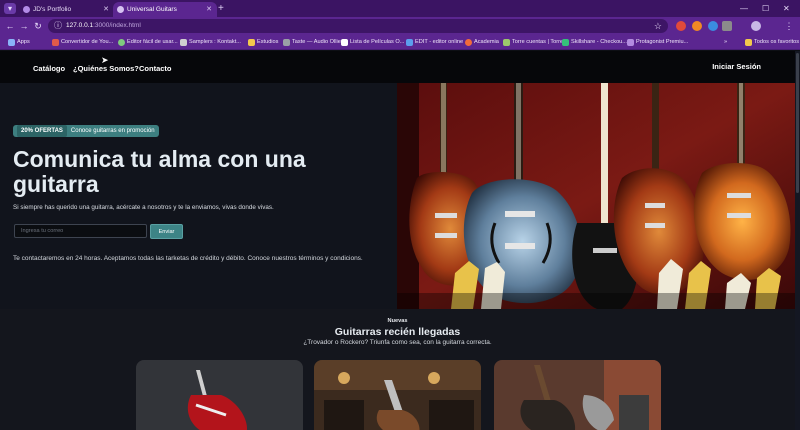  I want to click on maximize-icon: ☐, so click(765, 8).